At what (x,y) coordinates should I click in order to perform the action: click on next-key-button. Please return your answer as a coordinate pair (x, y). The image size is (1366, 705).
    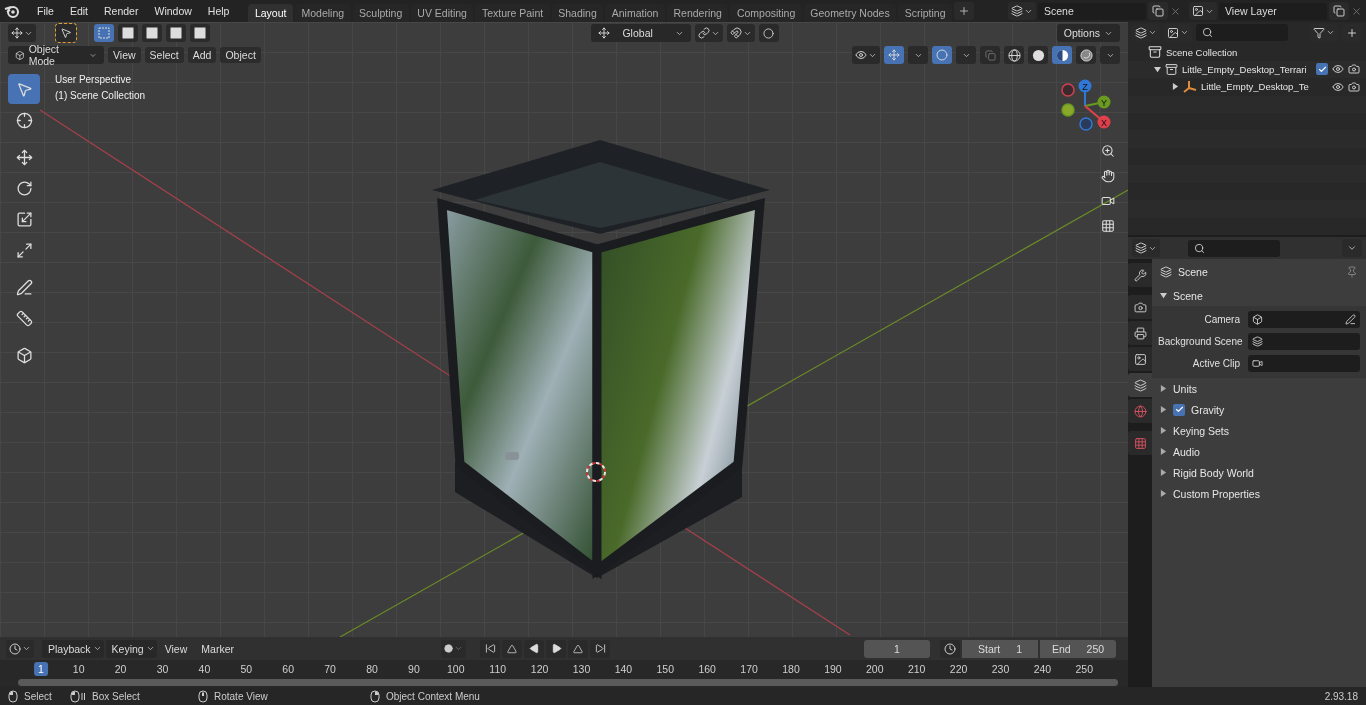
    Looking at the image, I should click on (578, 648).